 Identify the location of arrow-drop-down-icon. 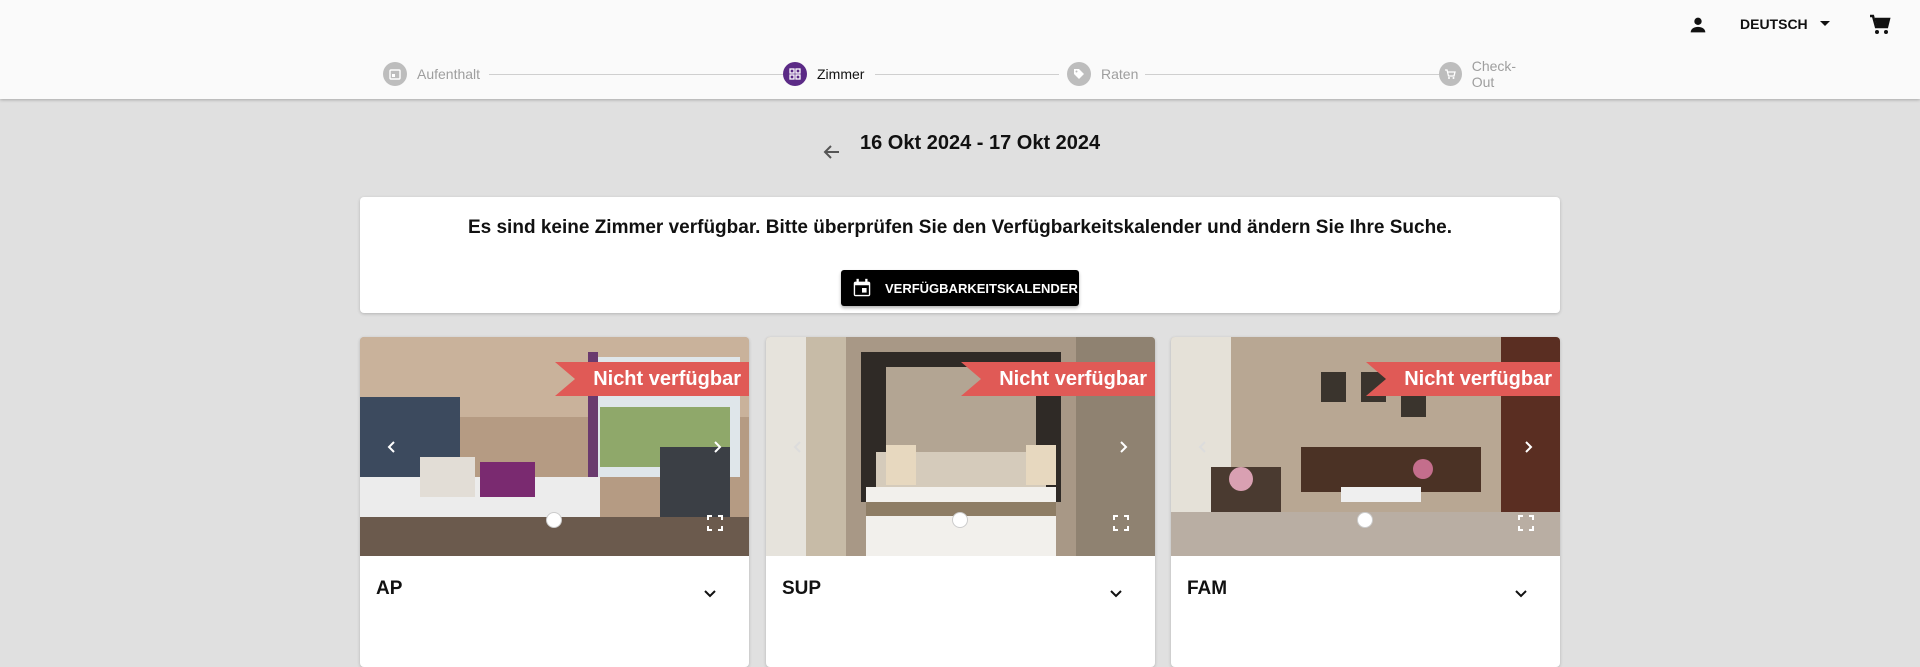
(1824, 23).